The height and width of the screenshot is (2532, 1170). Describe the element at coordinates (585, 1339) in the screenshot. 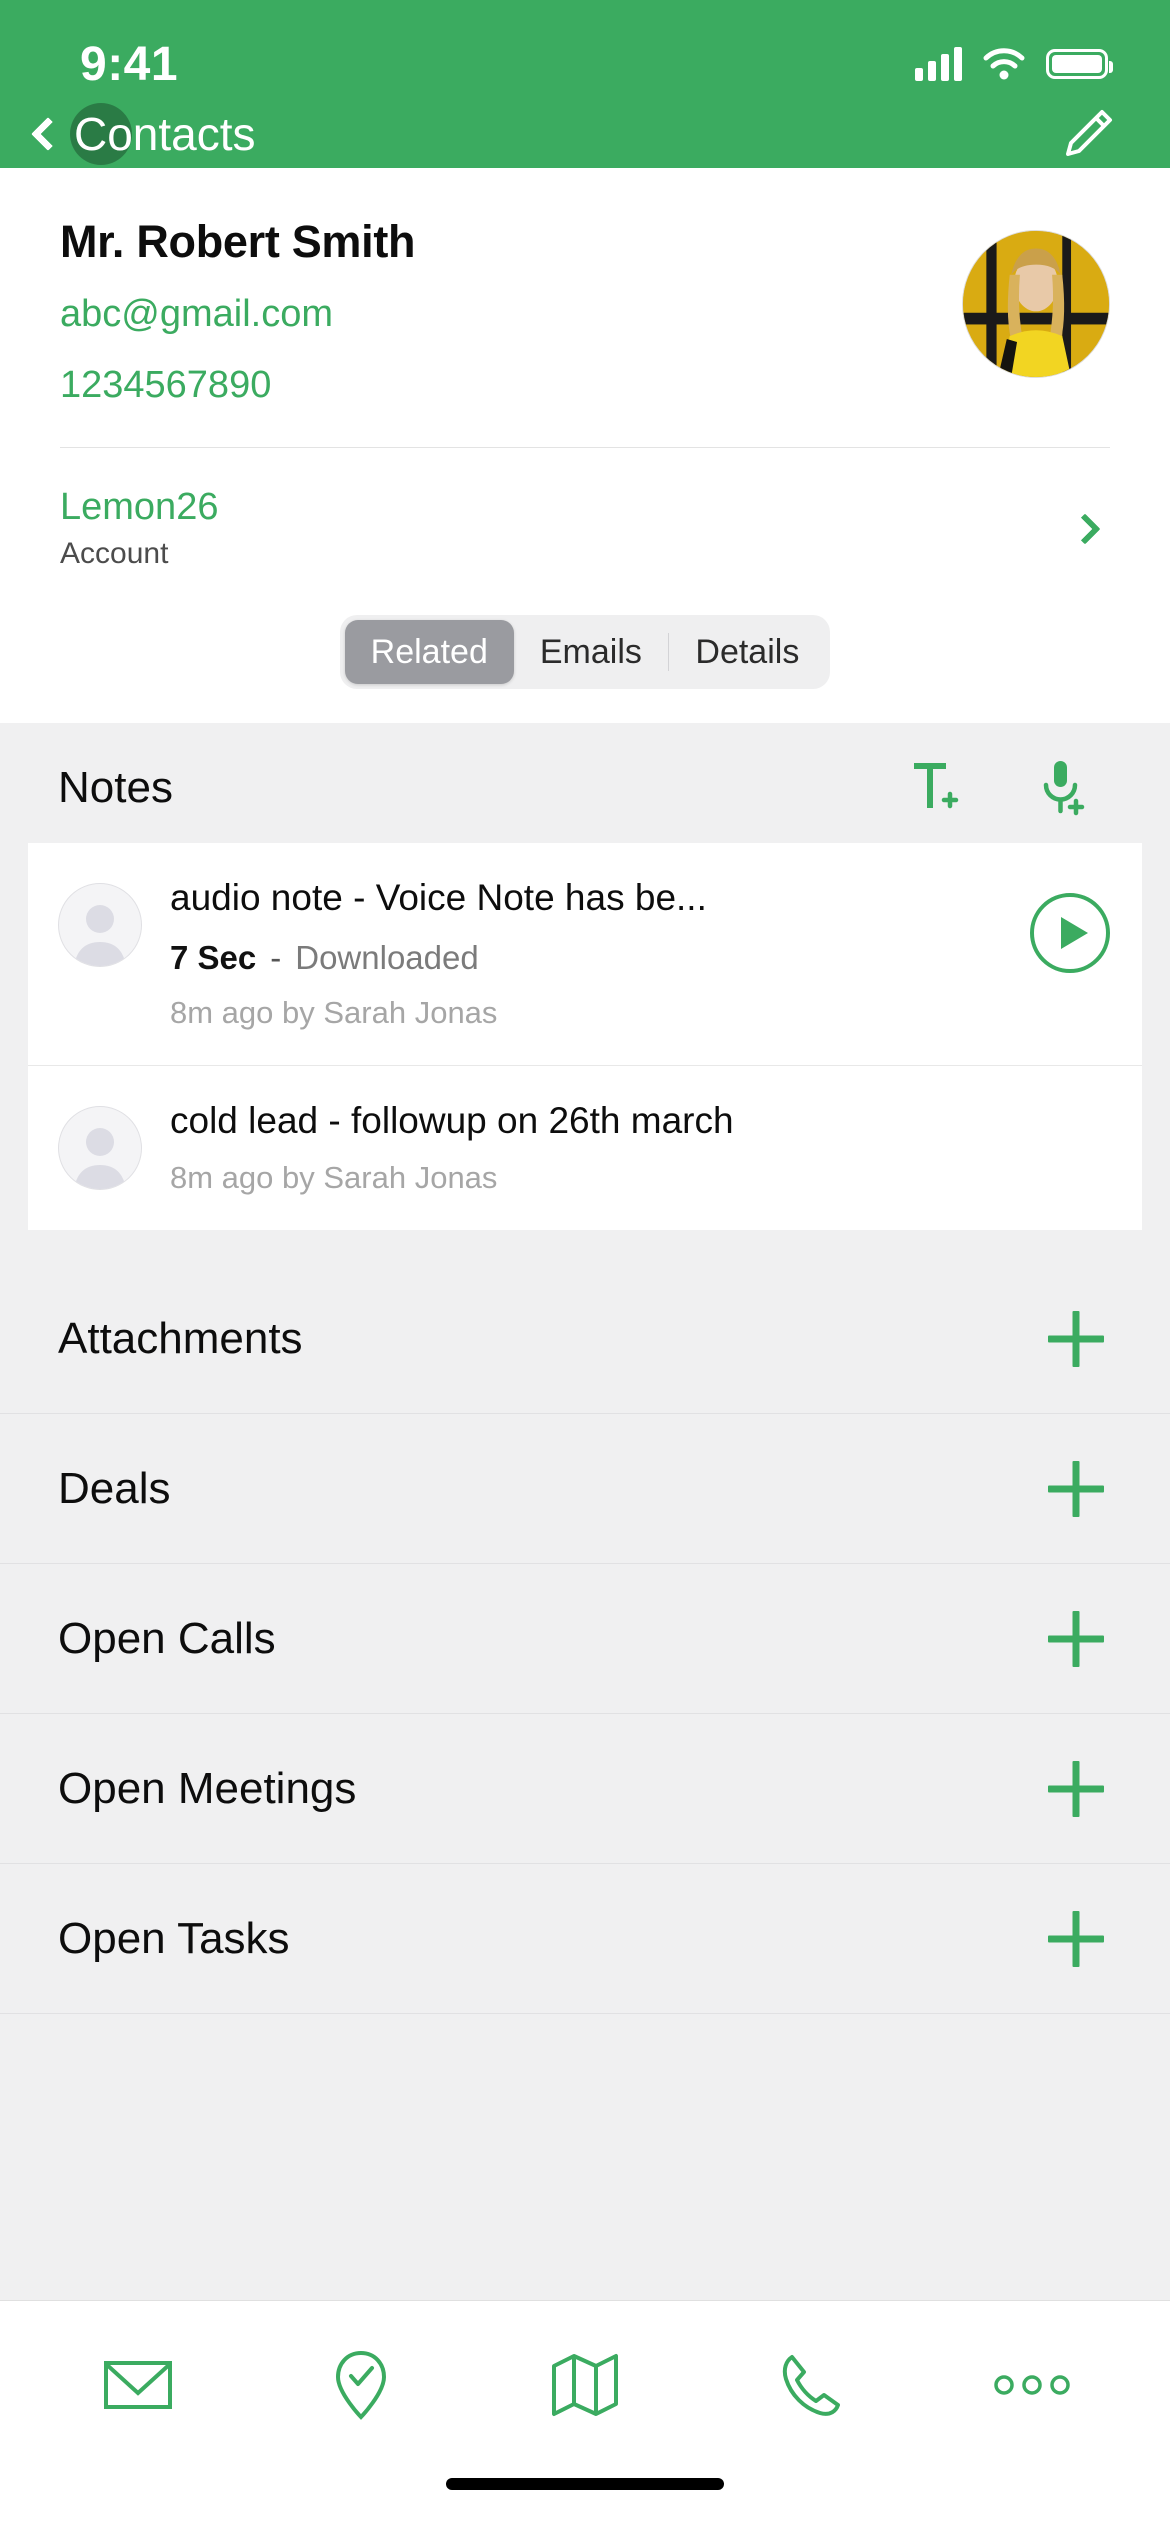

I see `related-row-attachments: Attachments` at that location.